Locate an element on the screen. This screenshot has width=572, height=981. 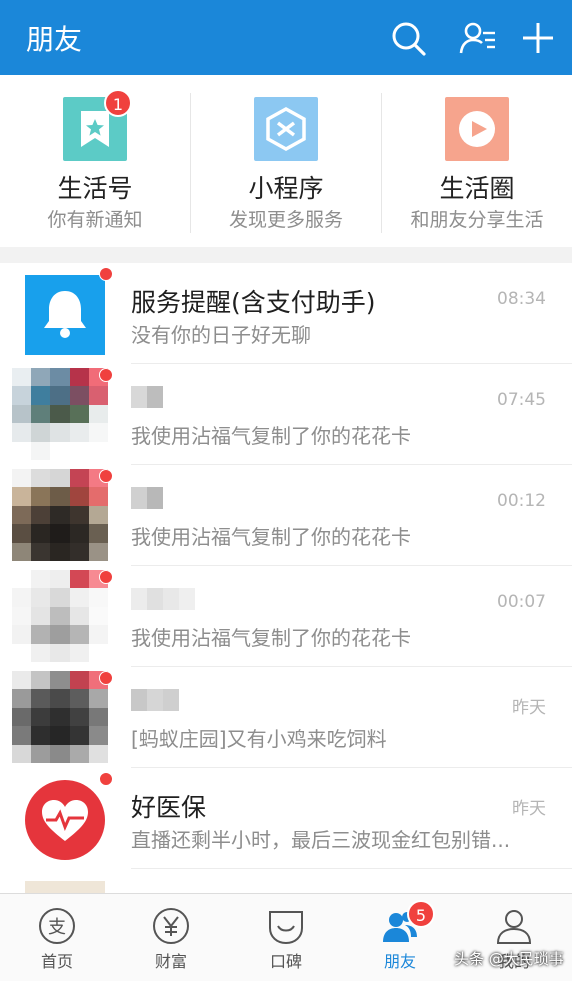
tab-koubei: 口碑 is located at coordinates (286, 937).